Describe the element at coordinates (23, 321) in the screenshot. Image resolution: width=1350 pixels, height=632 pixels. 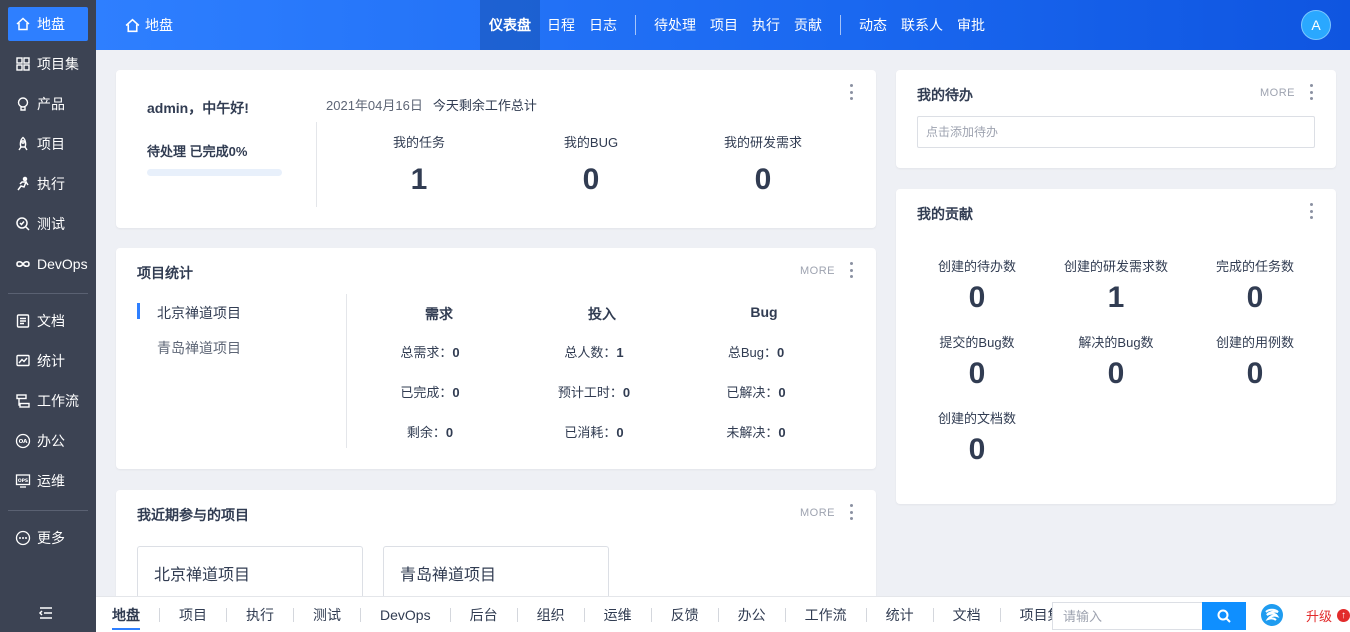
I see `document-icon` at that location.